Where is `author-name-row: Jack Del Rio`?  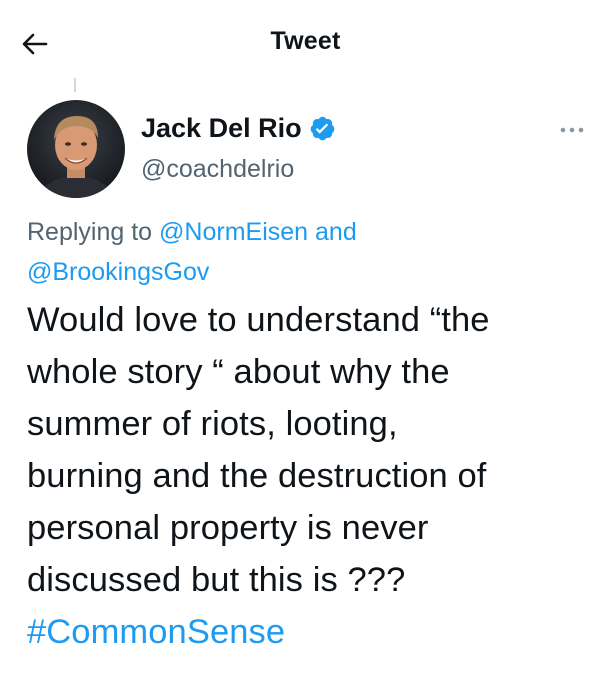 author-name-row: Jack Del Rio is located at coordinates (238, 128).